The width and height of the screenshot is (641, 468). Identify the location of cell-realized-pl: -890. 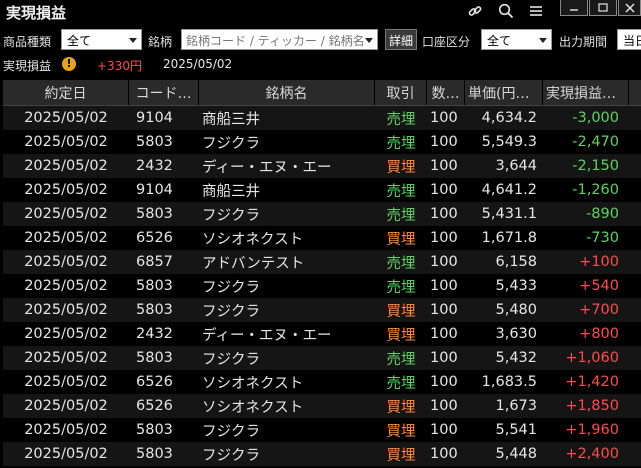
(602, 214).